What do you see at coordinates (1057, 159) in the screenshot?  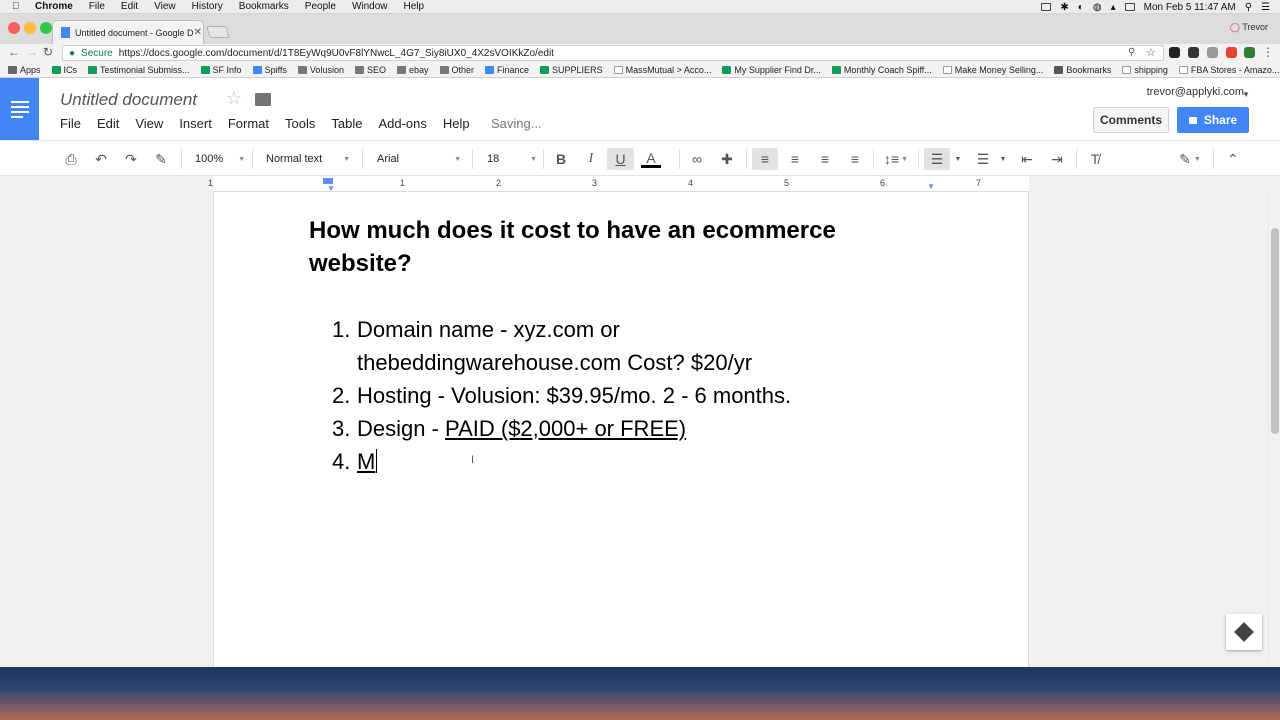 I see `increase-indent-icon: ⇥` at bounding box center [1057, 159].